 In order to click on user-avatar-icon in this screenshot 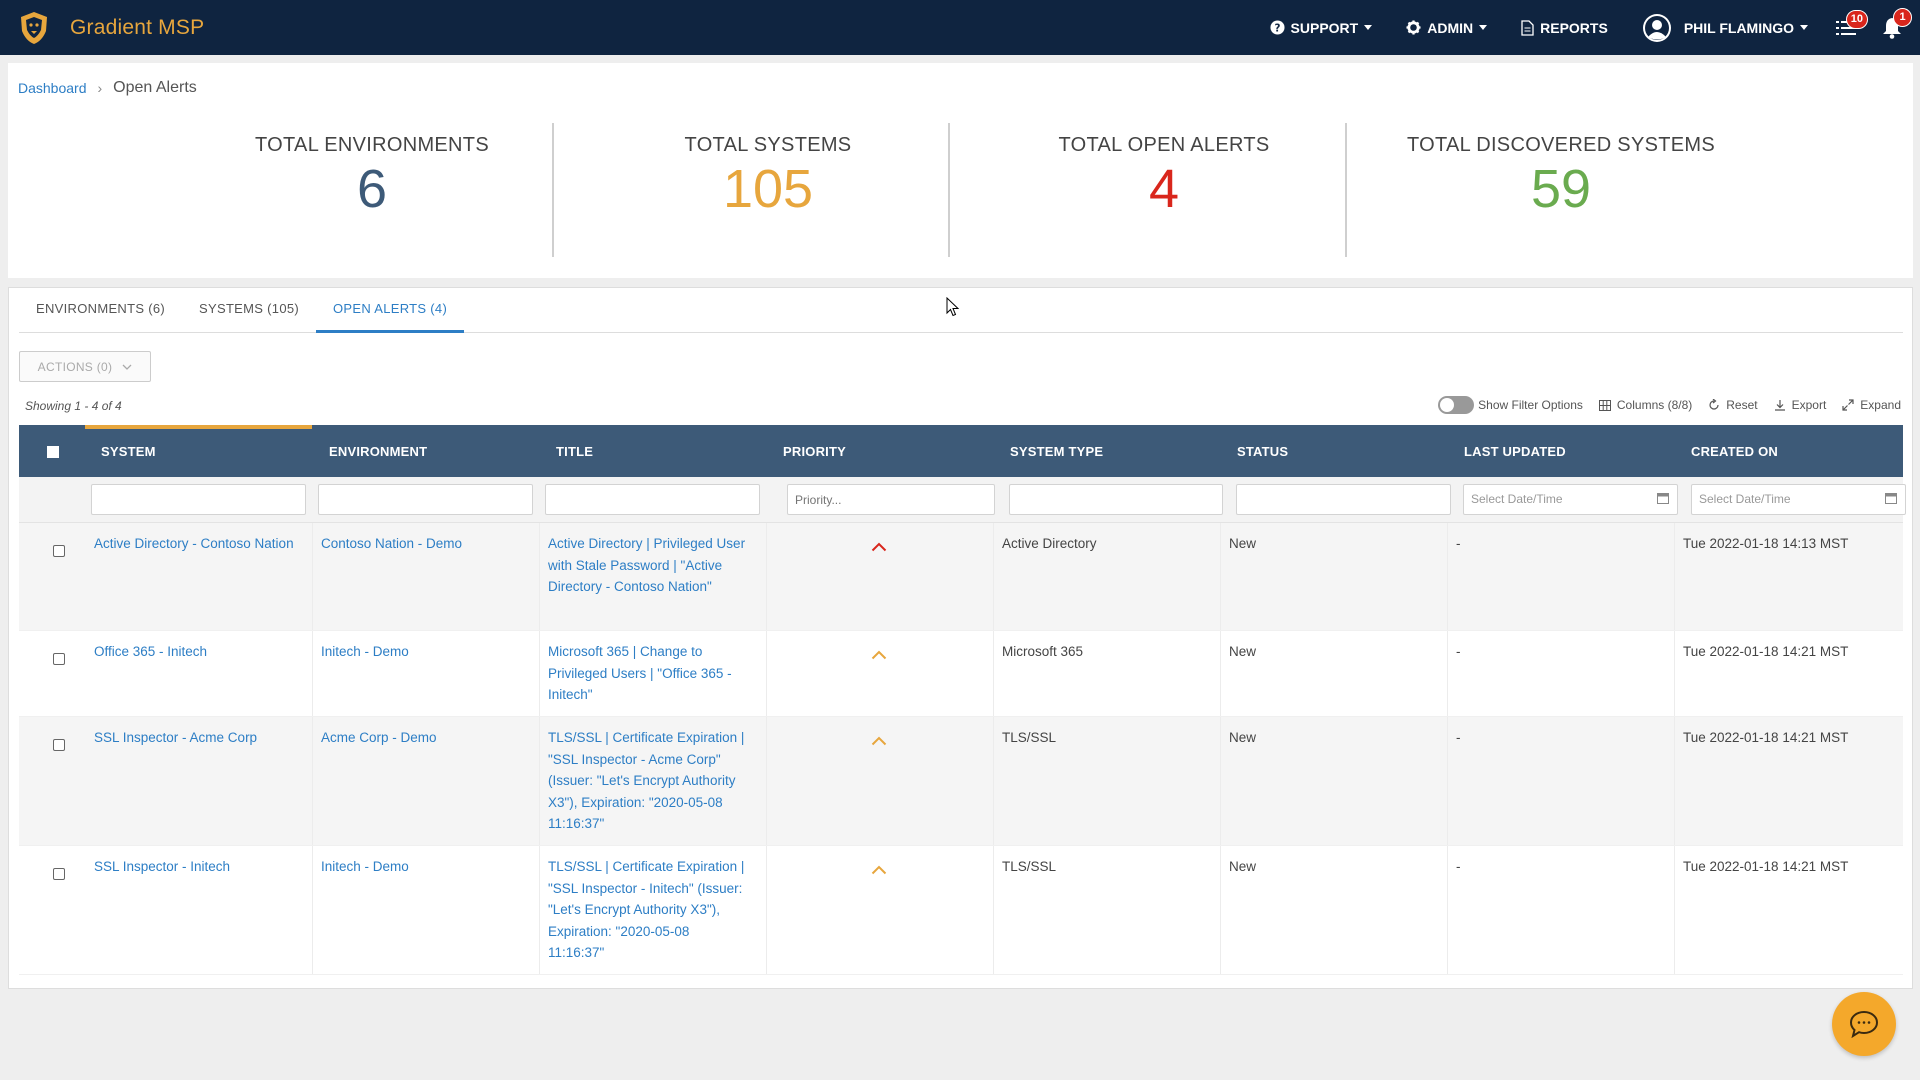, I will do `click(1656, 27)`.